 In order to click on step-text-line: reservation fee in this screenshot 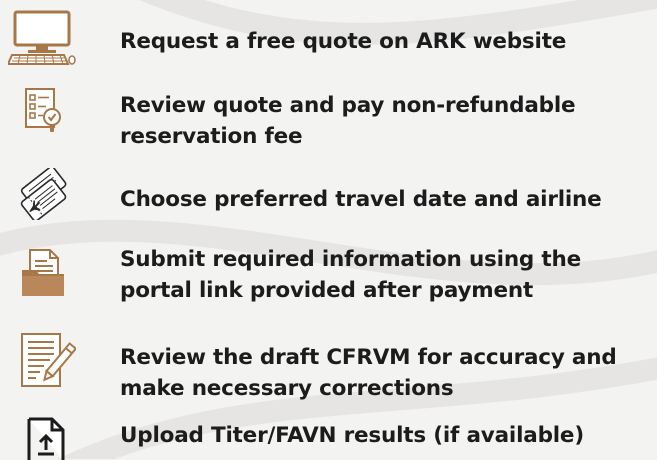, I will do `click(211, 136)`.